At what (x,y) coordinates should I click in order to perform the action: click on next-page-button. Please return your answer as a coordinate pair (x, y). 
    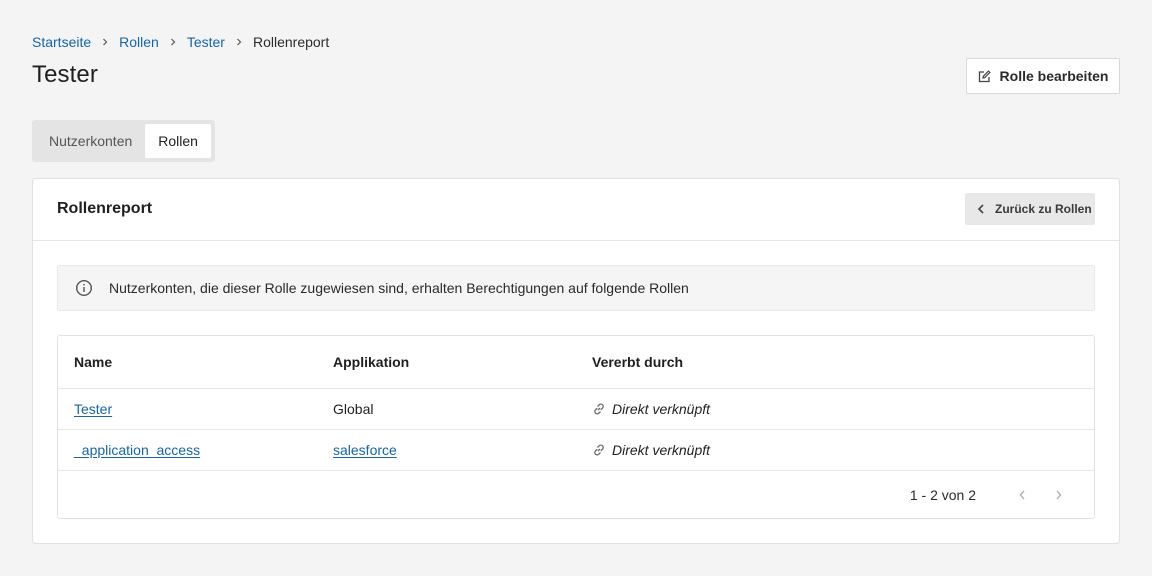
    Looking at the image, I should click on (1058, 495).